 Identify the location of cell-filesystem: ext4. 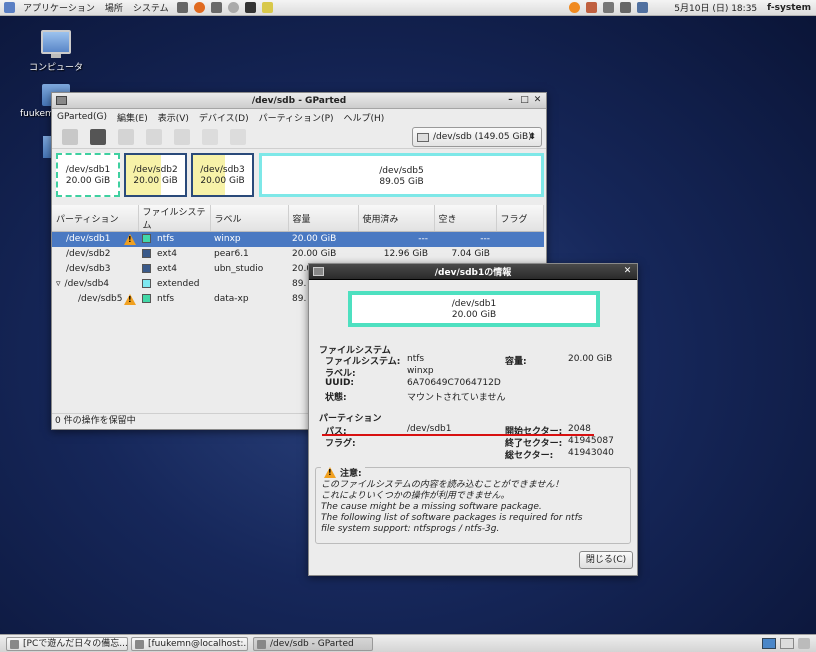
(174, 254).